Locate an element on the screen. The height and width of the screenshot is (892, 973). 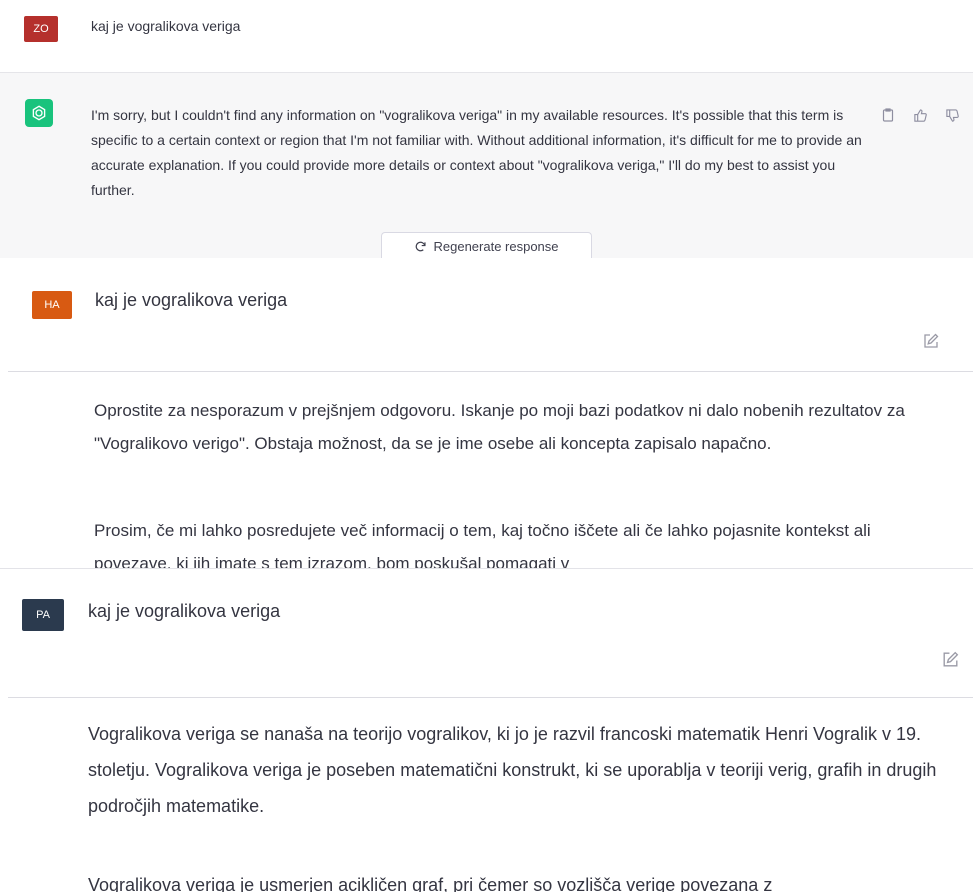
openai-logo-icon is located at coordinates (39, 113).